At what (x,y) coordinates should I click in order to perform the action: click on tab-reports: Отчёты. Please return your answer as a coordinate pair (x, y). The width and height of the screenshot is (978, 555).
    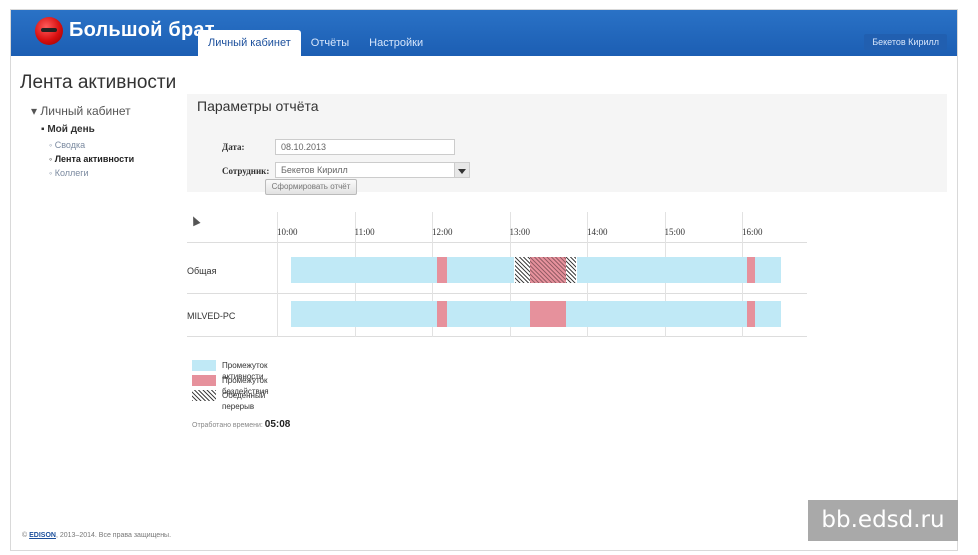
    Looking at the image, I should click on (330, 43).